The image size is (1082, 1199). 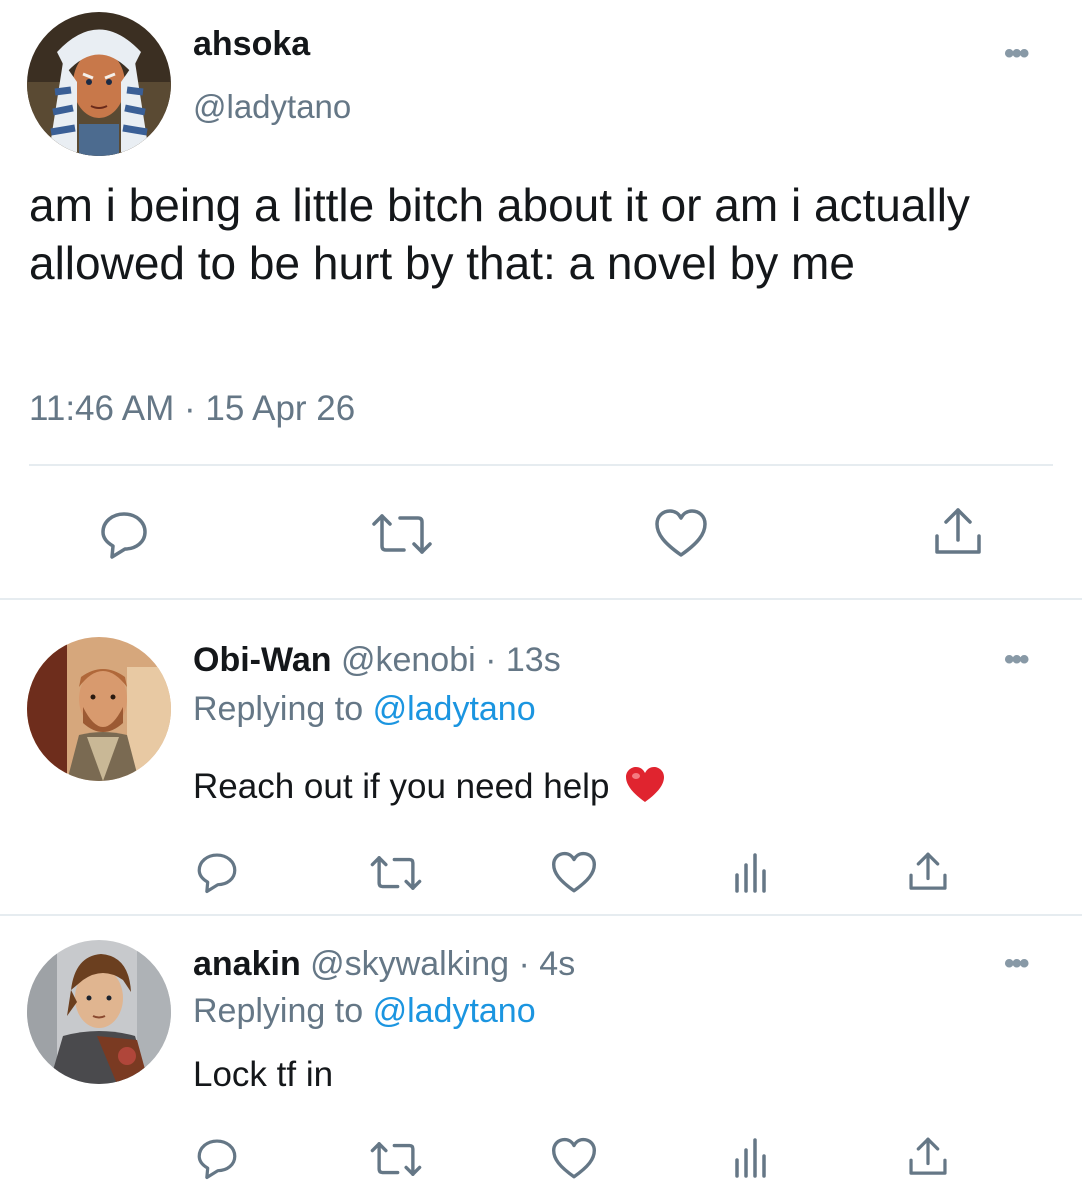 I want to click on tweet-timestamp: 11:46 AM · 15 Apr 26, so click(x=192, y=408).